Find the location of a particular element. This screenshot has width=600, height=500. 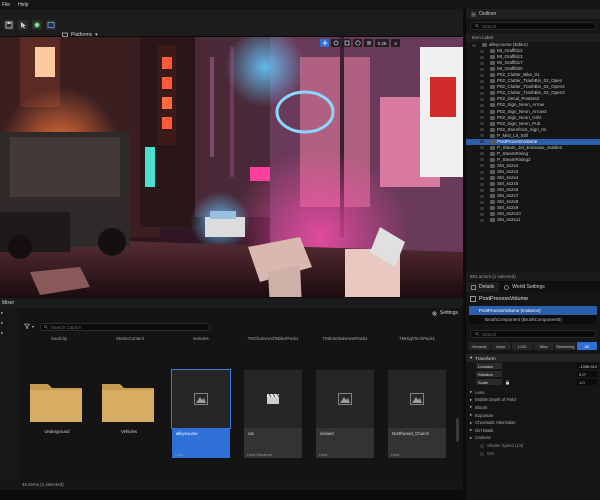

filter-button: ▾ is located at coordinates (29, 326).